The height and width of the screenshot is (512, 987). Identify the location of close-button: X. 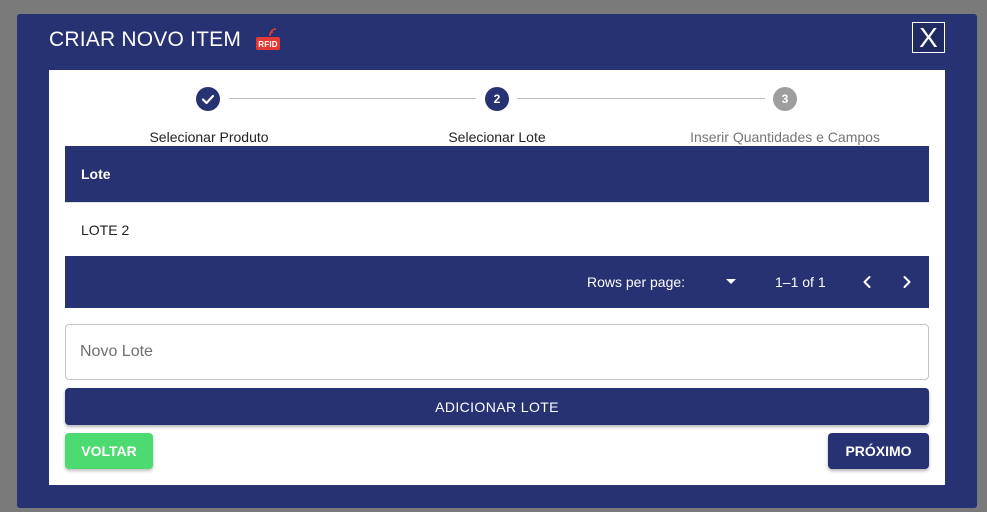
(928, 37).